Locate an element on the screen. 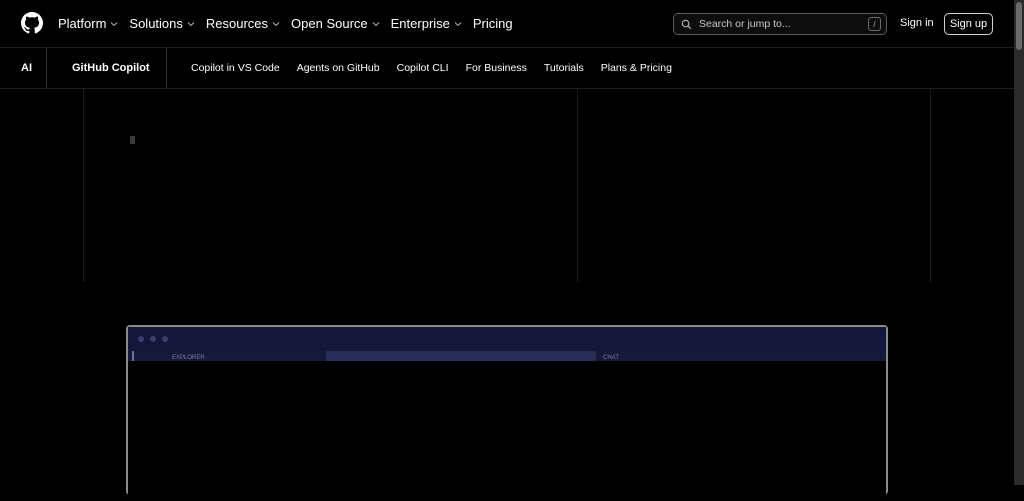 The image size is (1024, 501). subnav-link-vscode: Copilot in VS Code is located at coordinates (235, 68).